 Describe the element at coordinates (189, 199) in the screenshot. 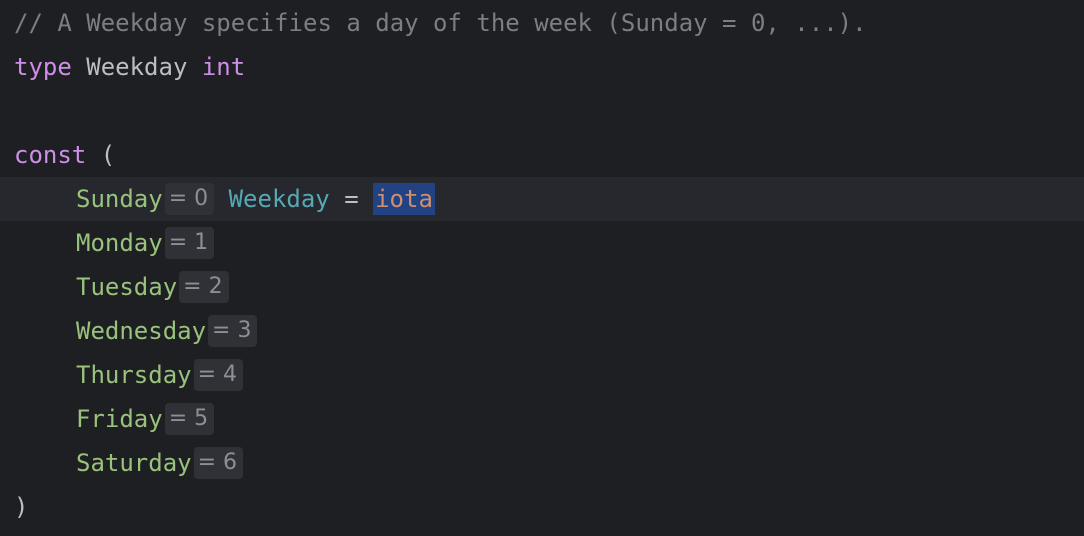

I see `inlay-value-hint: = 0` at that location.